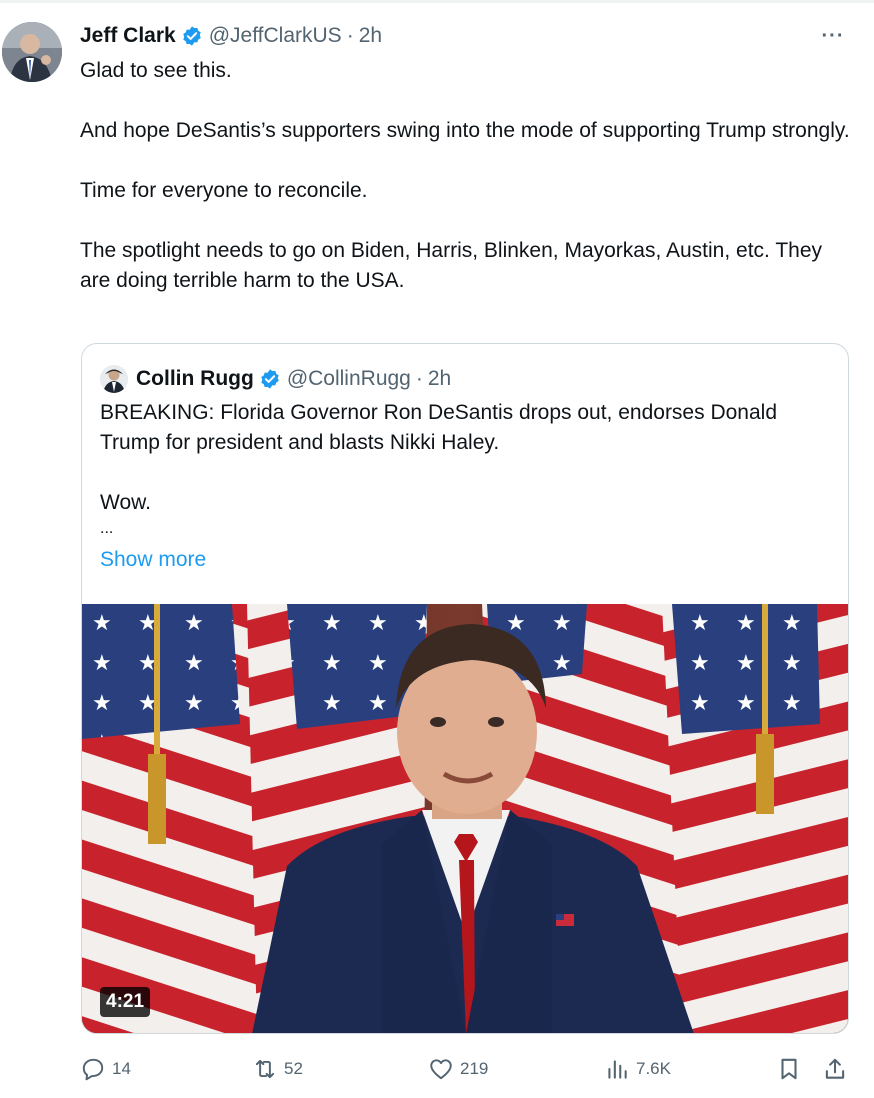 This screenshot has width=874, height=1098. What do you see at coordinates (653, 1068) in the screenshot?
I see `view-count: 7.6K` at bounding box center [653, 1068].